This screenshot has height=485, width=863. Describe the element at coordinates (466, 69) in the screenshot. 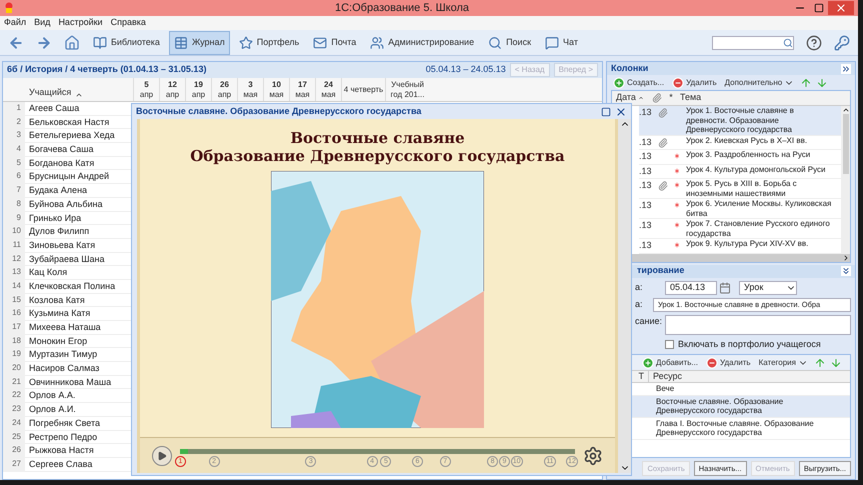

I see `date-range: 05.04.13 – 24.05.13` at that location.